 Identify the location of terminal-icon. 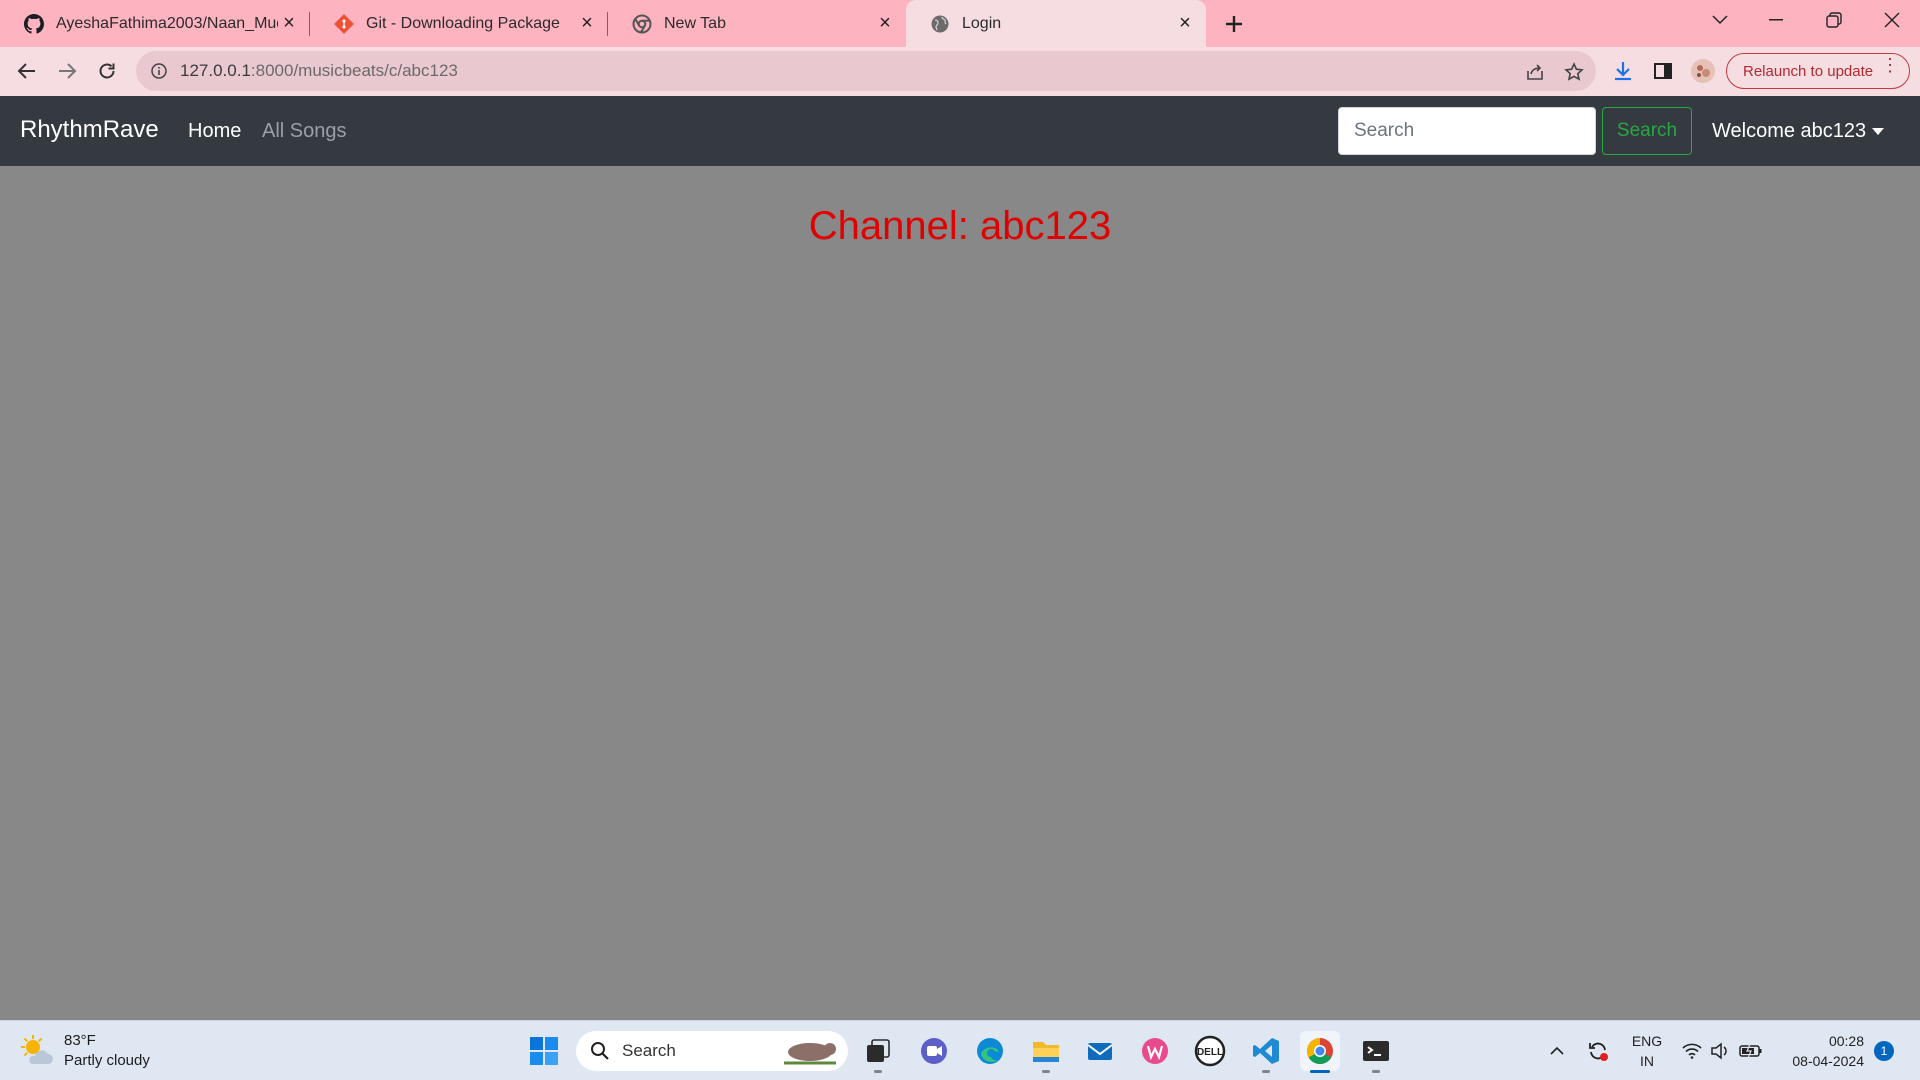
(1376, 1052).